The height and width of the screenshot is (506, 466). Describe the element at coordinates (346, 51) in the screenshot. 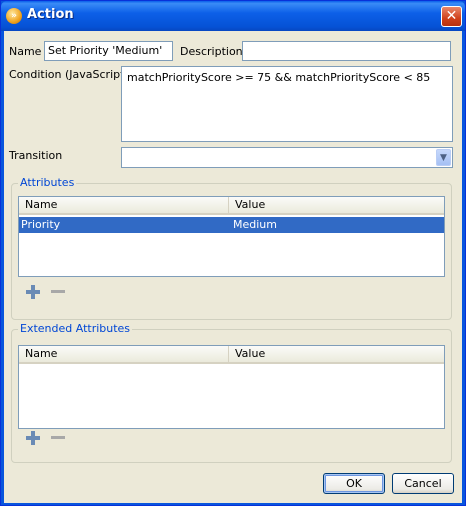

I see `description-field` at that location.